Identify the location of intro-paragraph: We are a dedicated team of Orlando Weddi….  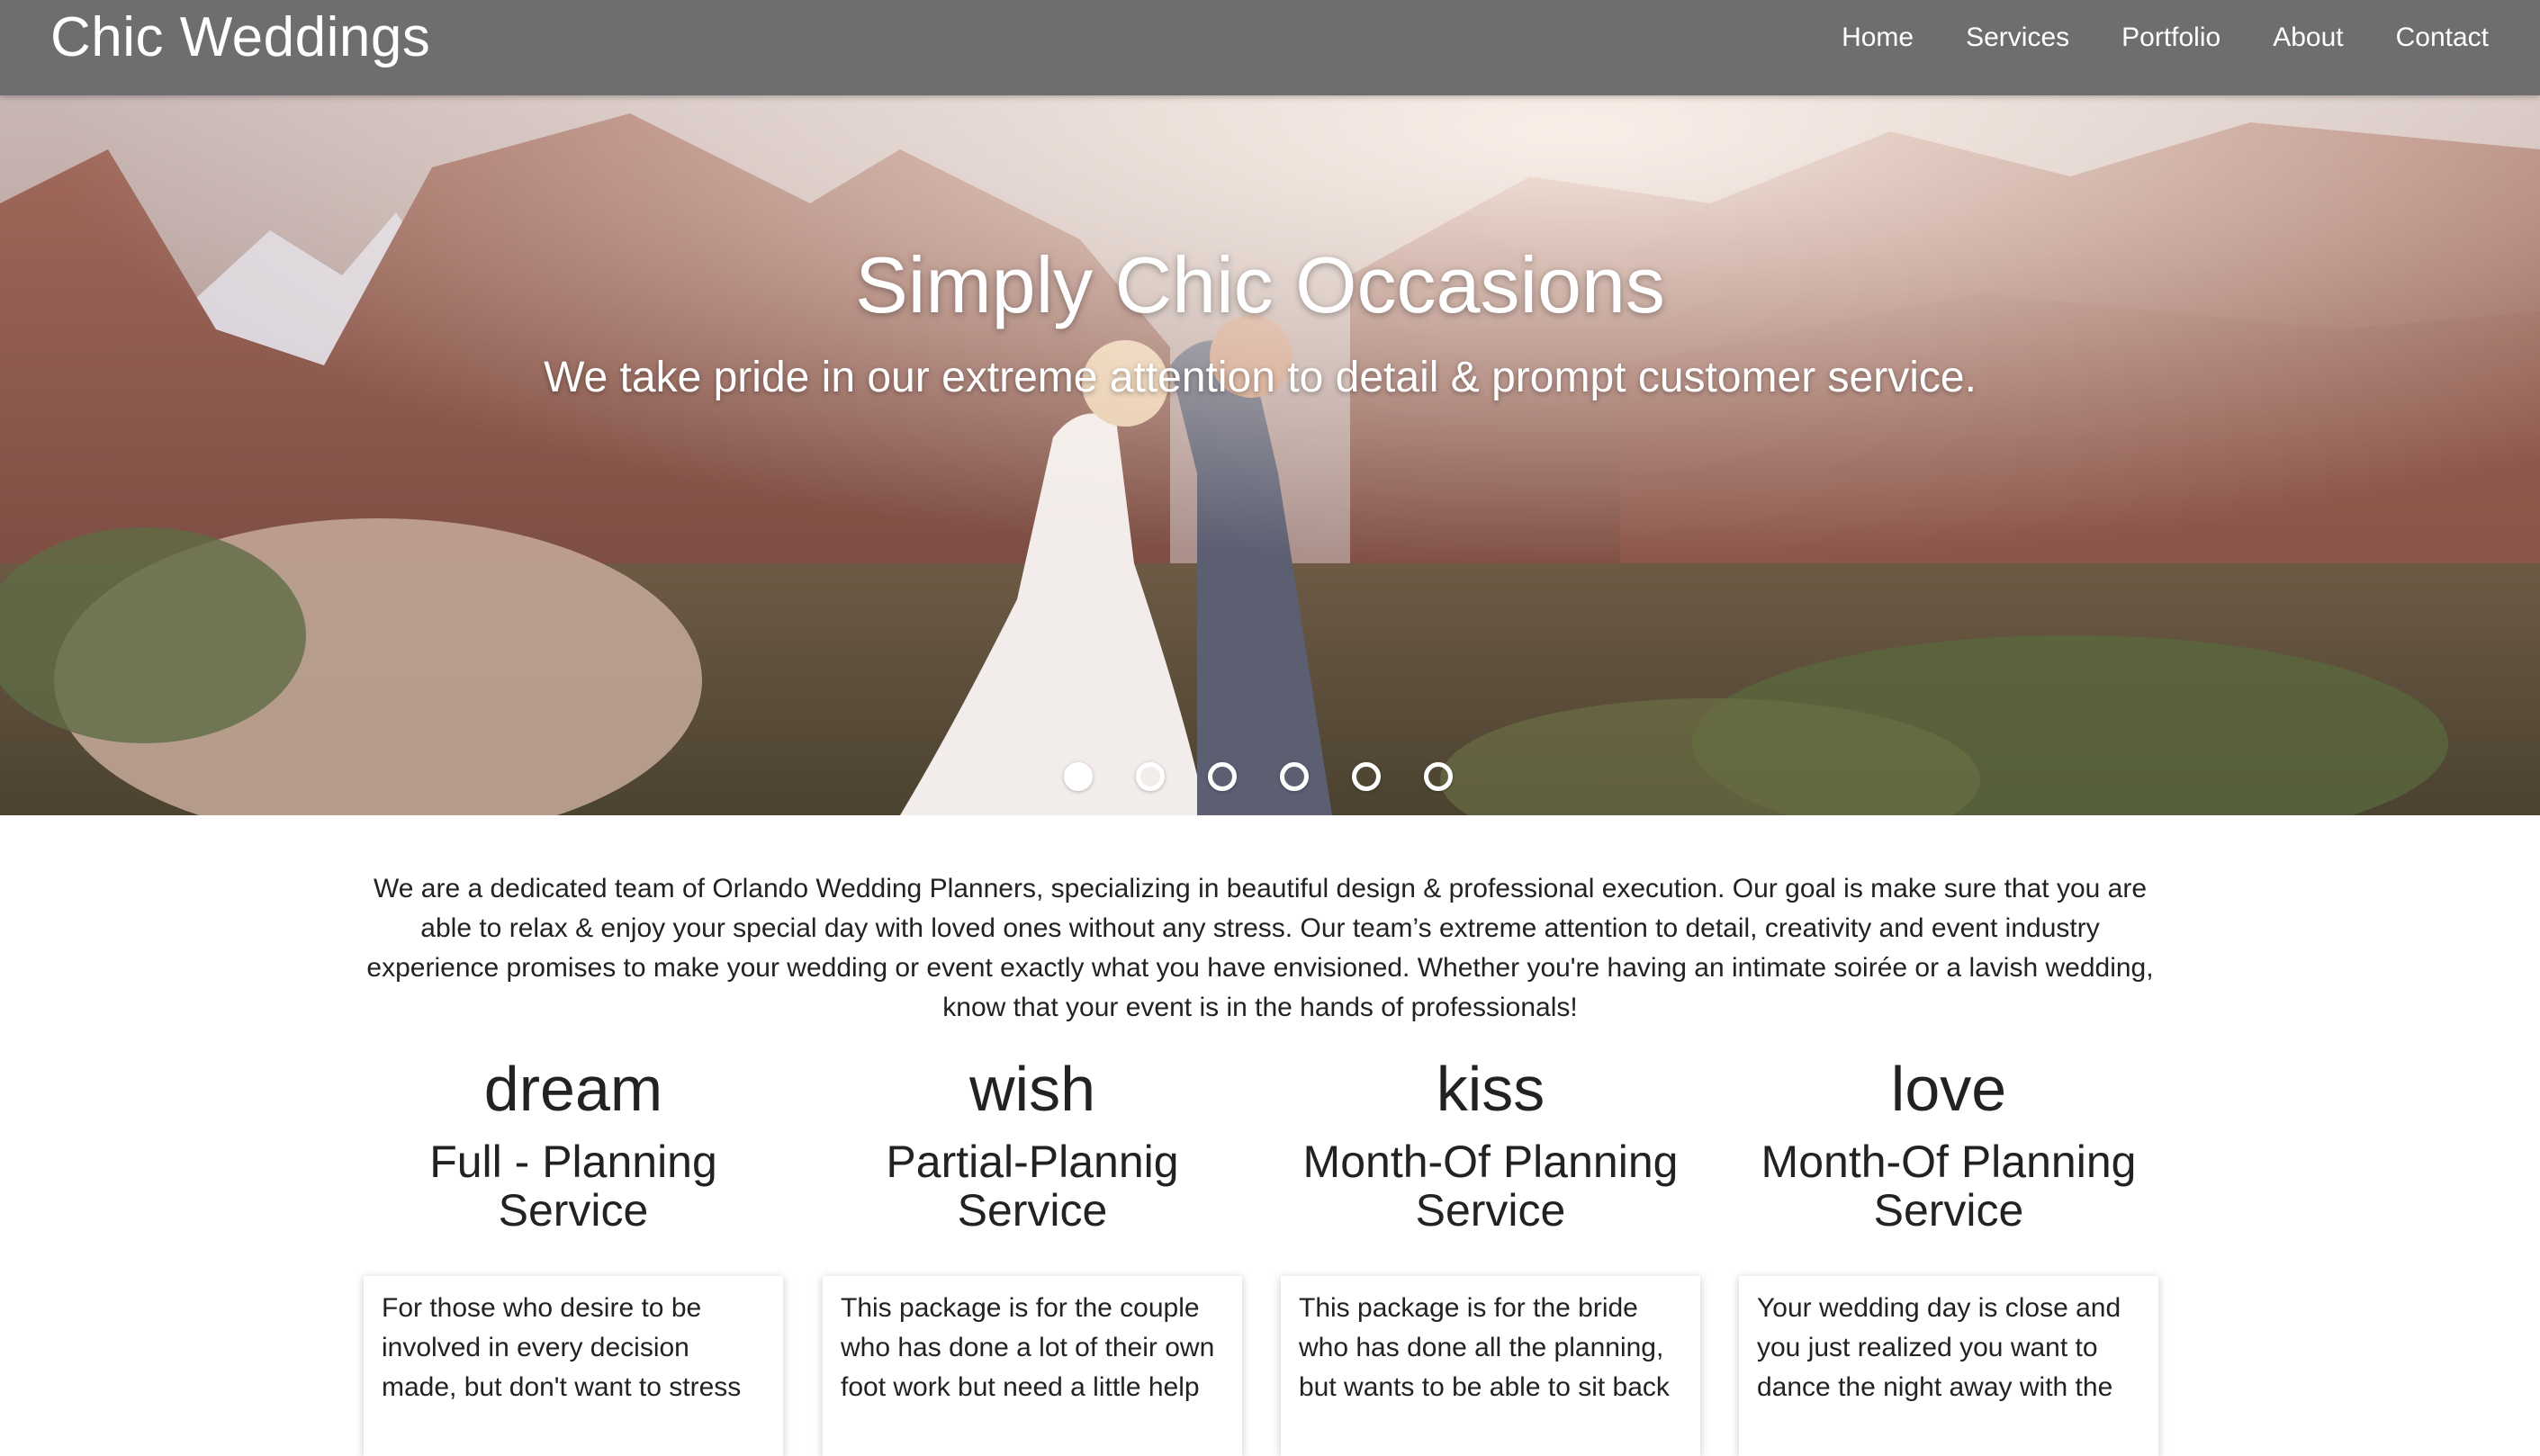
(1260, 948).